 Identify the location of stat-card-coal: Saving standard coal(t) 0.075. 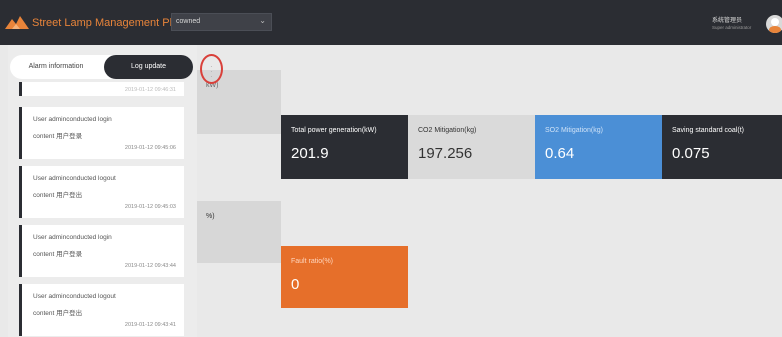
(722, 147).